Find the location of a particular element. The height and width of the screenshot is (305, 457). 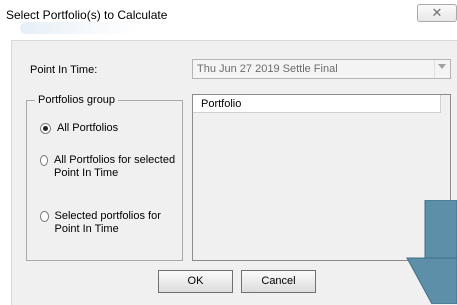

dropdown-arrow-button is located at coordinates (442, 69).